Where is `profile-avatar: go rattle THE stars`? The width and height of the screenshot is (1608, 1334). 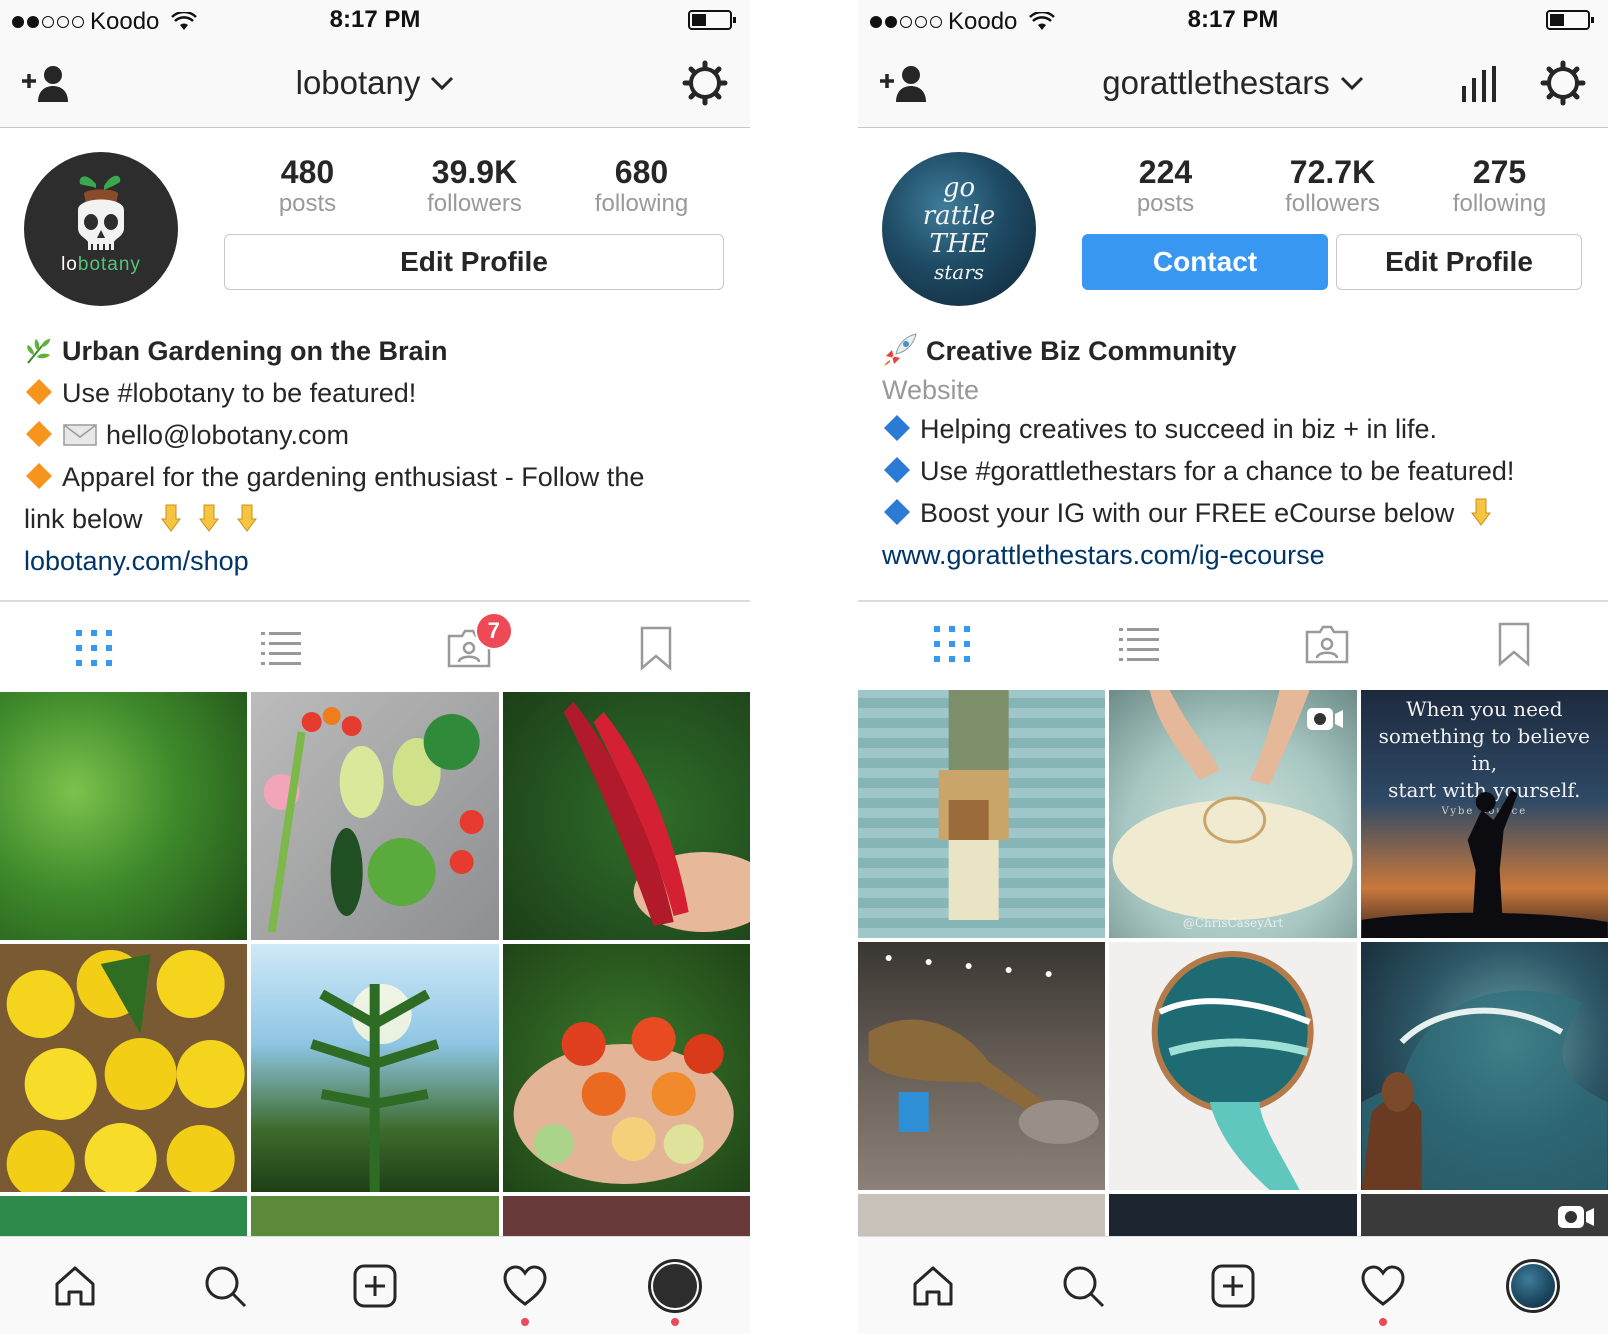 profile-avatar: go rattle THE stars is located at coordinates (959, 229).